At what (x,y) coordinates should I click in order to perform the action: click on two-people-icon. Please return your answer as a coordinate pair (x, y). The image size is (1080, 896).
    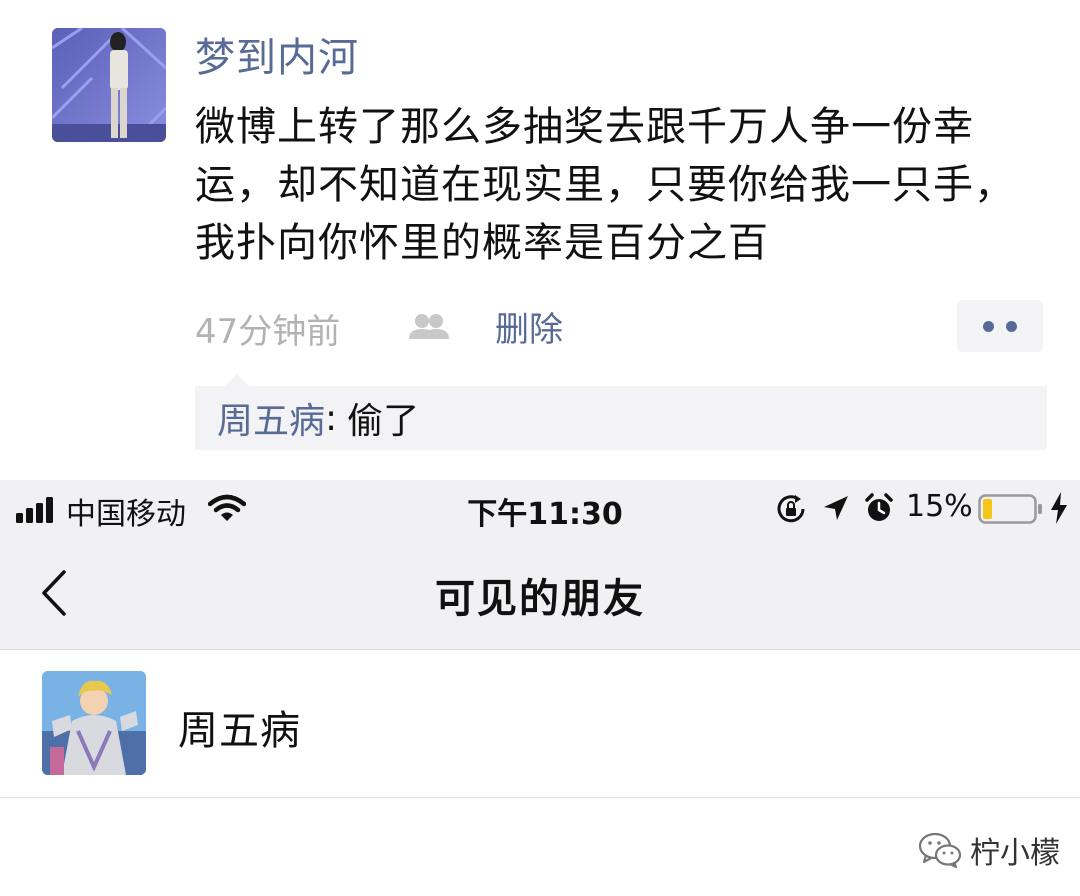
    Looking at the image, I should click on (429, 326).